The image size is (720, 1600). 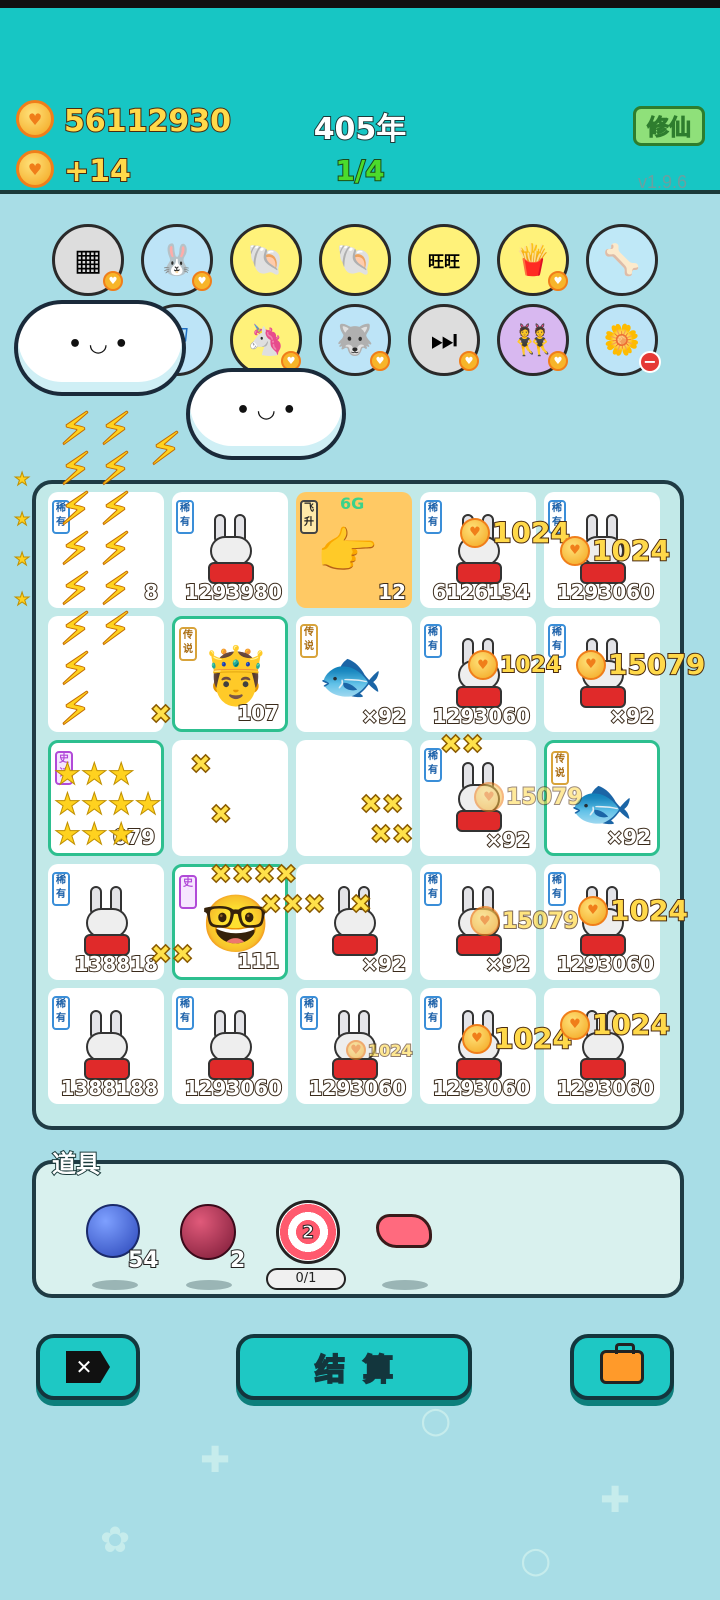 What do you see at coordinates (533, 340) in the screenshot?
I see `twins-icon: 👯 ♥` at bounding box center [533, 340].